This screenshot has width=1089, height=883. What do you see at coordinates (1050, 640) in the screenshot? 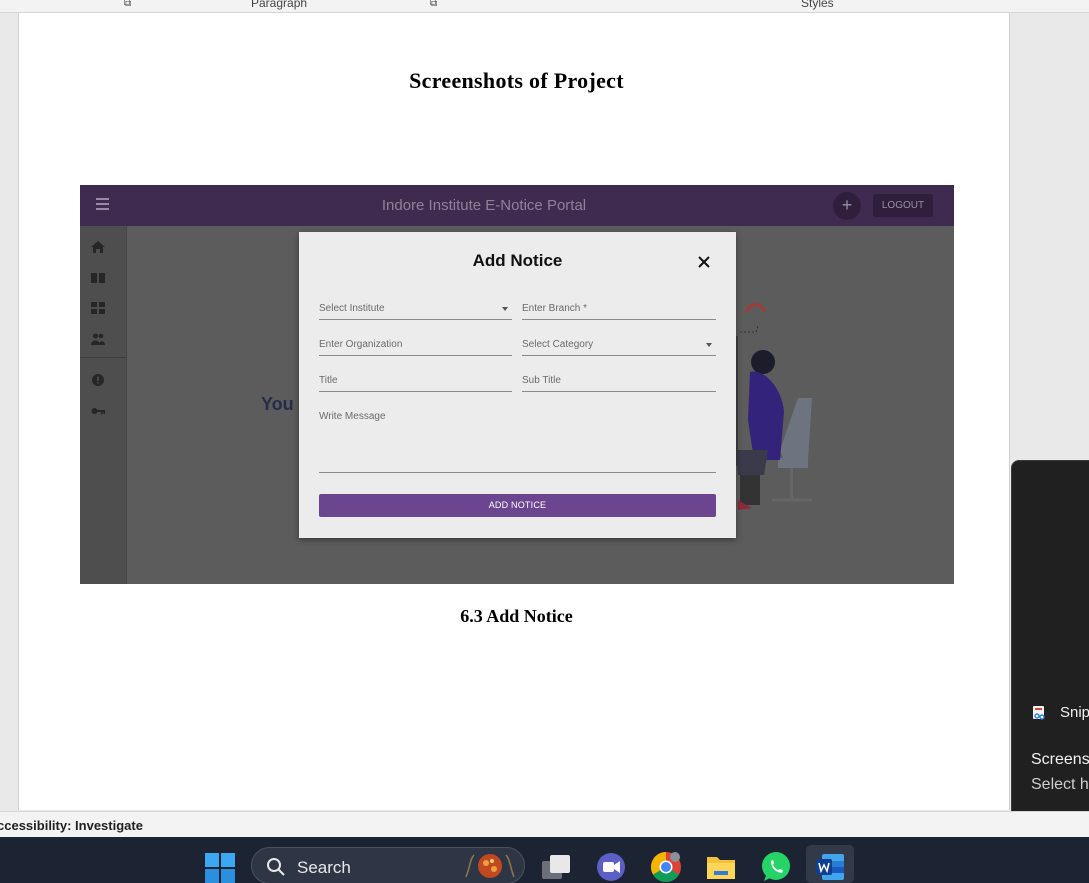
I see `snipping-tool-notification: Snip Screens Select h` at bounding box center [1050, 640].